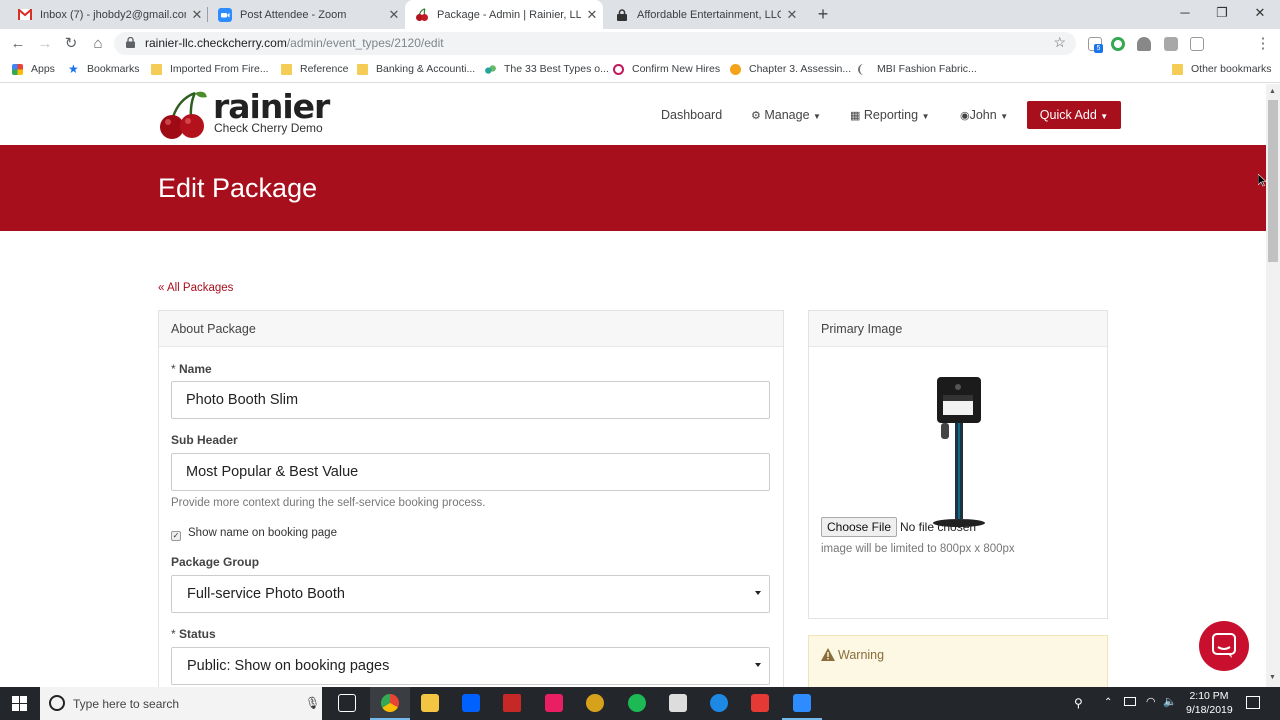 The height and width of the screenshot is (720, 1280). What do you see at coordinates (1118, 44) in the screenshot?
I see `extension-ring-icon` at bounding box center [1118, 44].